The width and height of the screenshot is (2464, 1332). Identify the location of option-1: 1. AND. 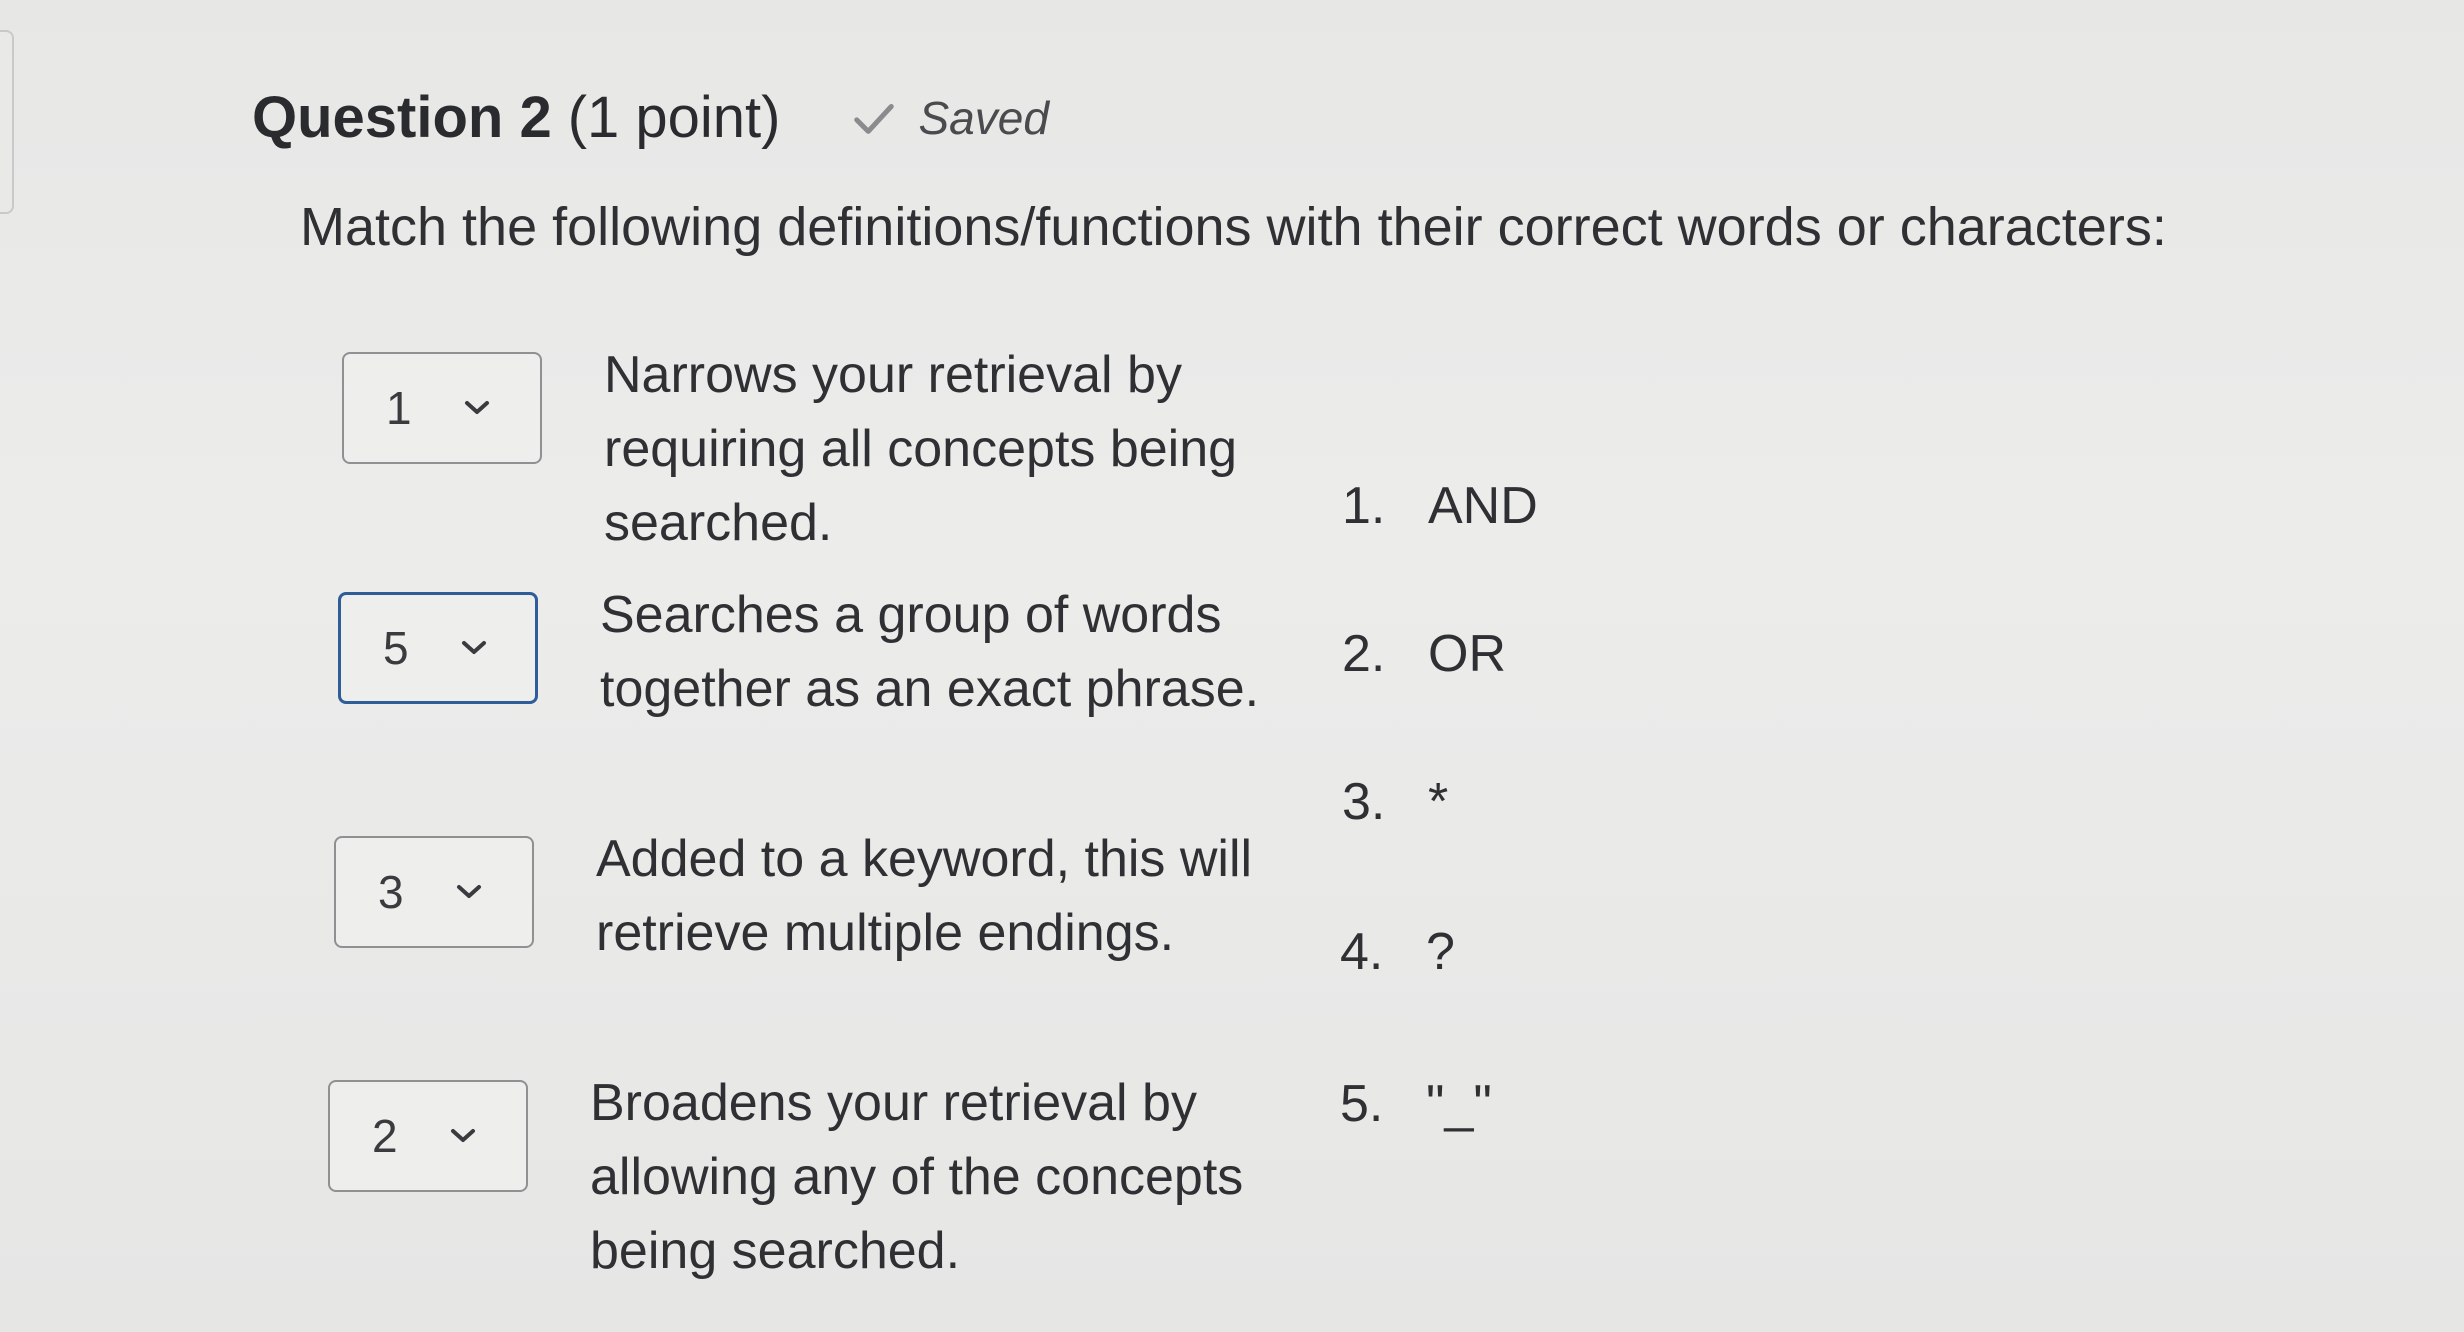
(1440, 506).